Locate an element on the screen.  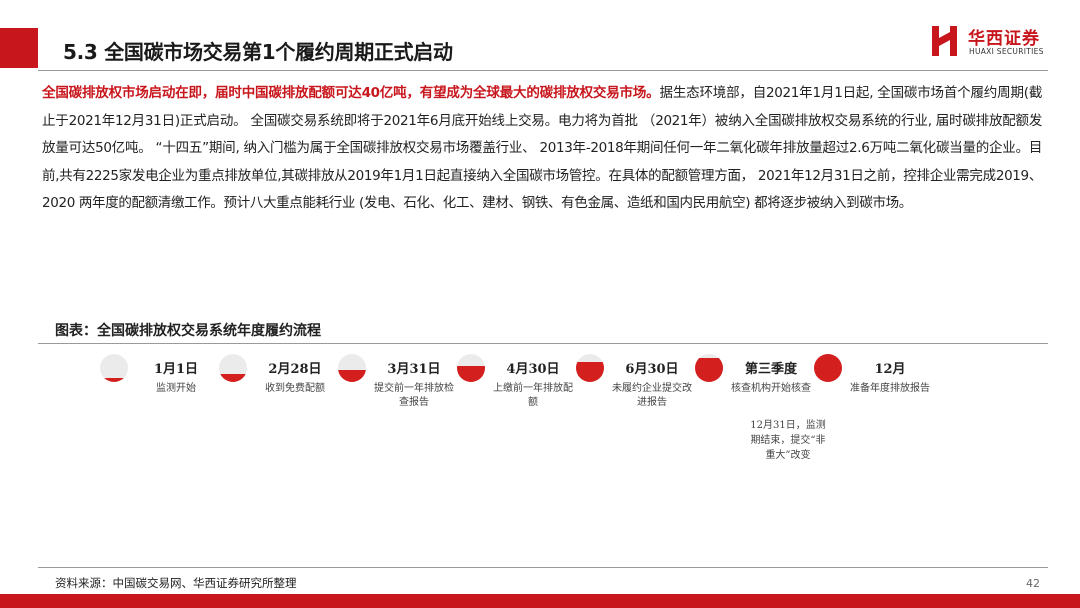
step-label: 3月31日 is located at coordinates (414, 369).